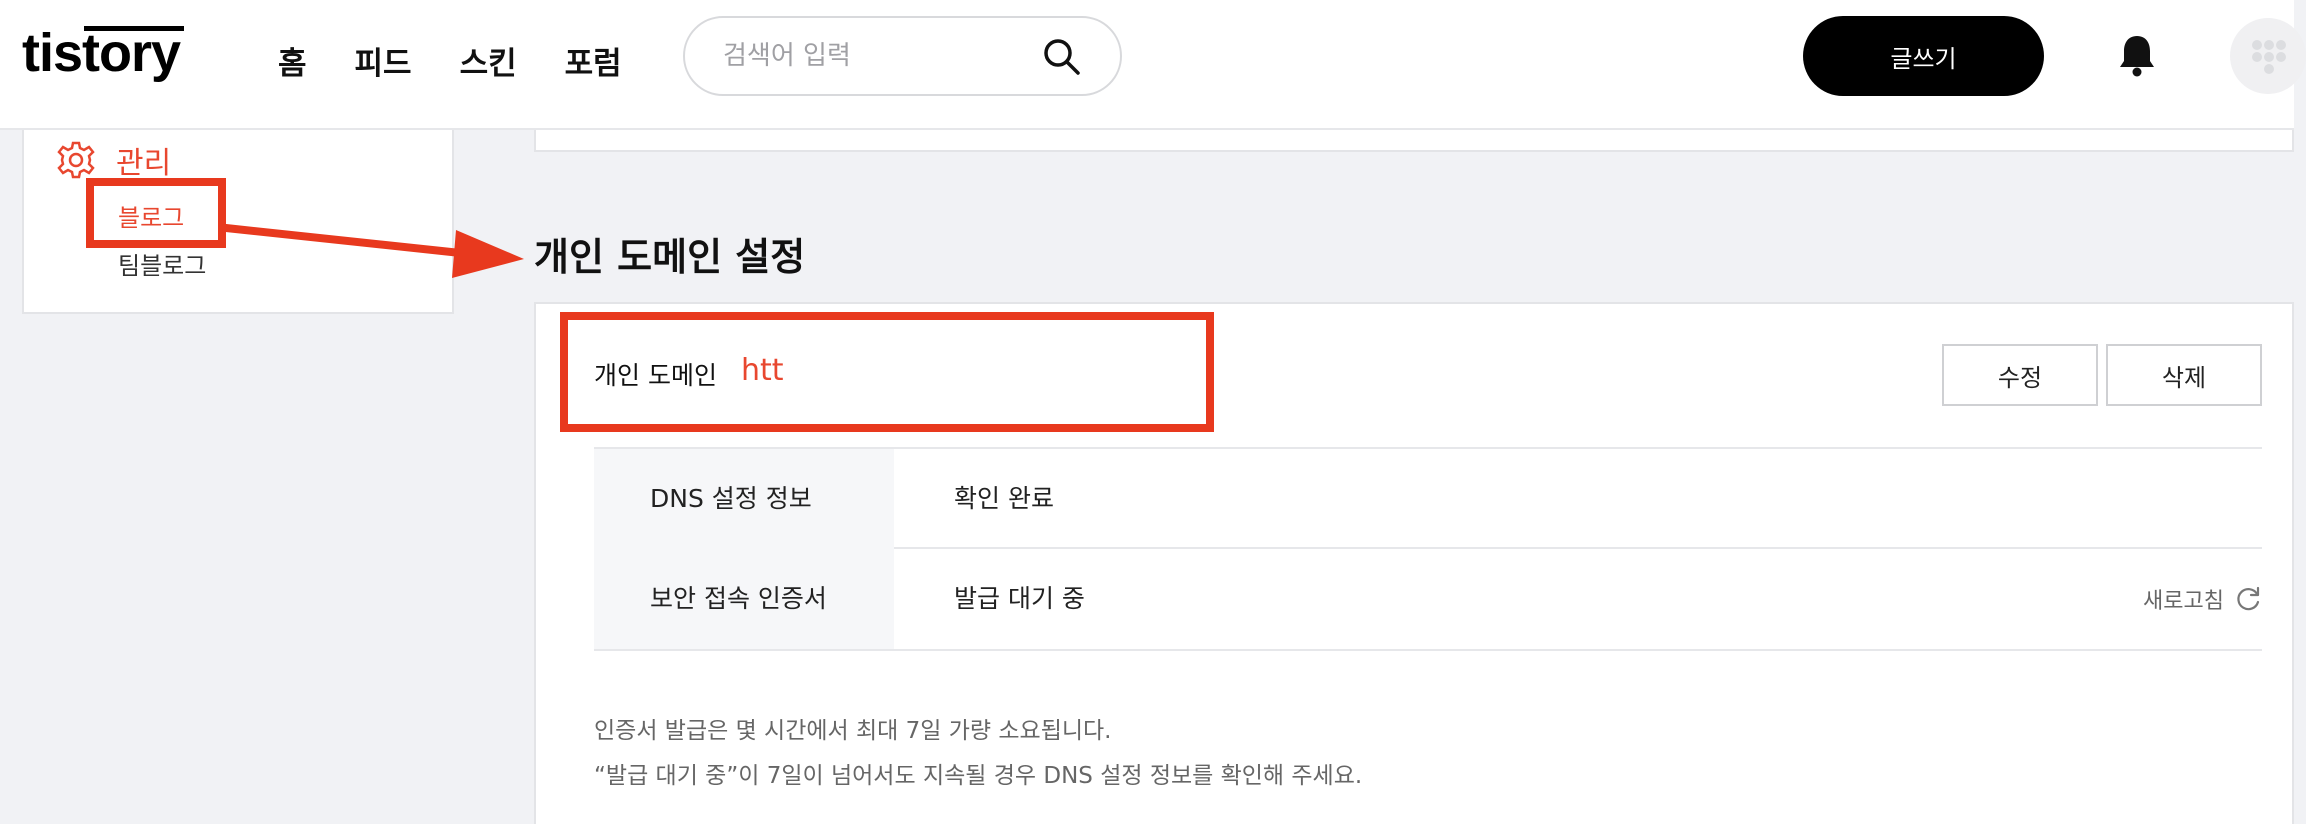 The image size is (2306, 824). What do you see at coordinates (853, 731) in the screenshot?
I see `notice-issue-time: 인증서 발급은 몇 시간에서 최대 7일 가량 소요됩니다.` at bounding box center [853, 731].